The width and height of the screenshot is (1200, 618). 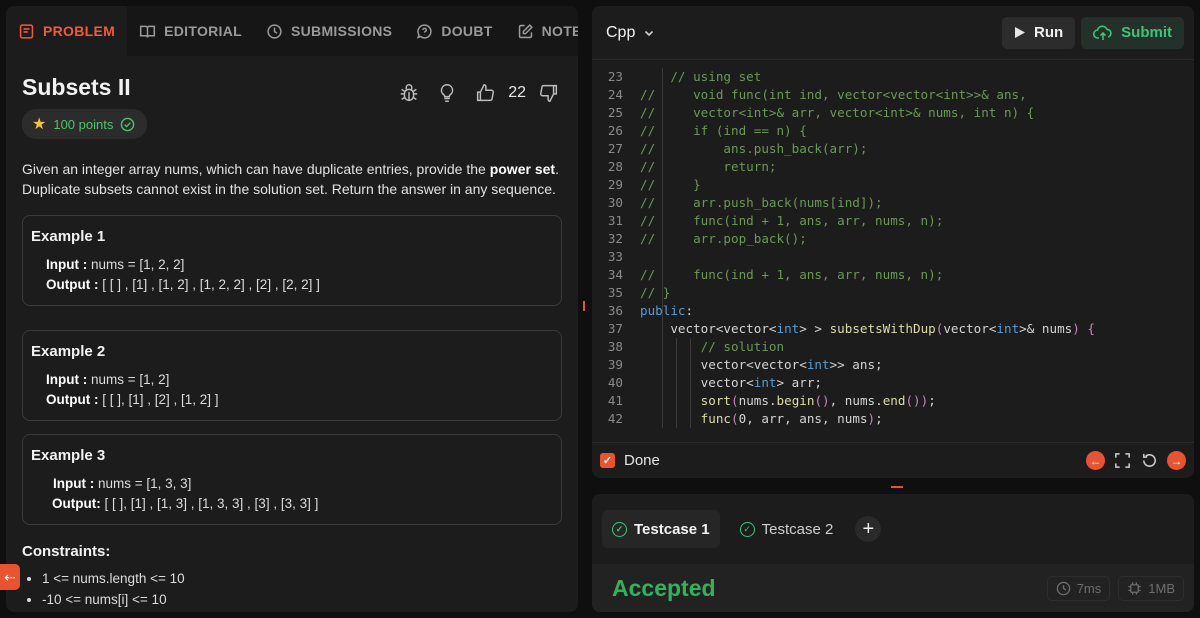 I want to click on constraint-item: 1 <= nums.length <= 10, so click(x=302, y=578).